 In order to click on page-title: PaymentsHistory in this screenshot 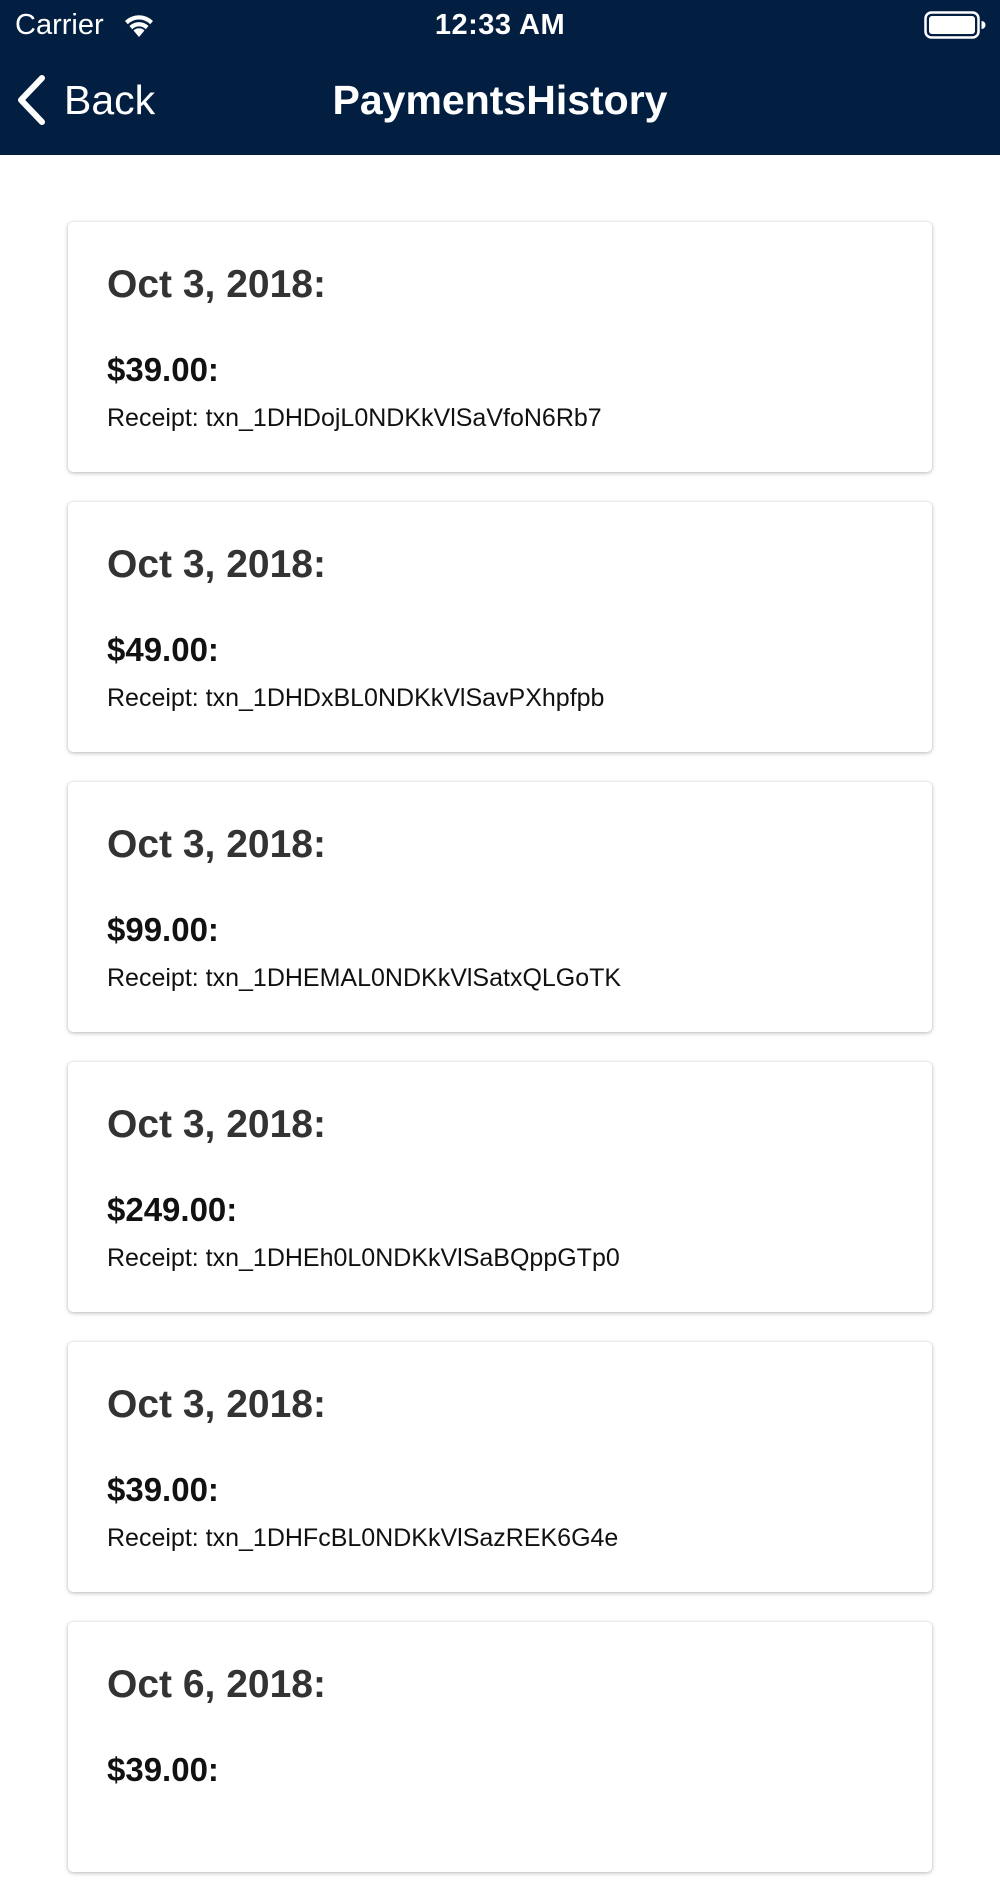, I will do `click(500, 100)`.